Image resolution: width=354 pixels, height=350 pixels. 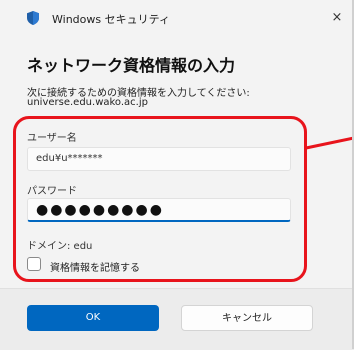 I want to click on ok-button: OK, so click(x=93, y=318).